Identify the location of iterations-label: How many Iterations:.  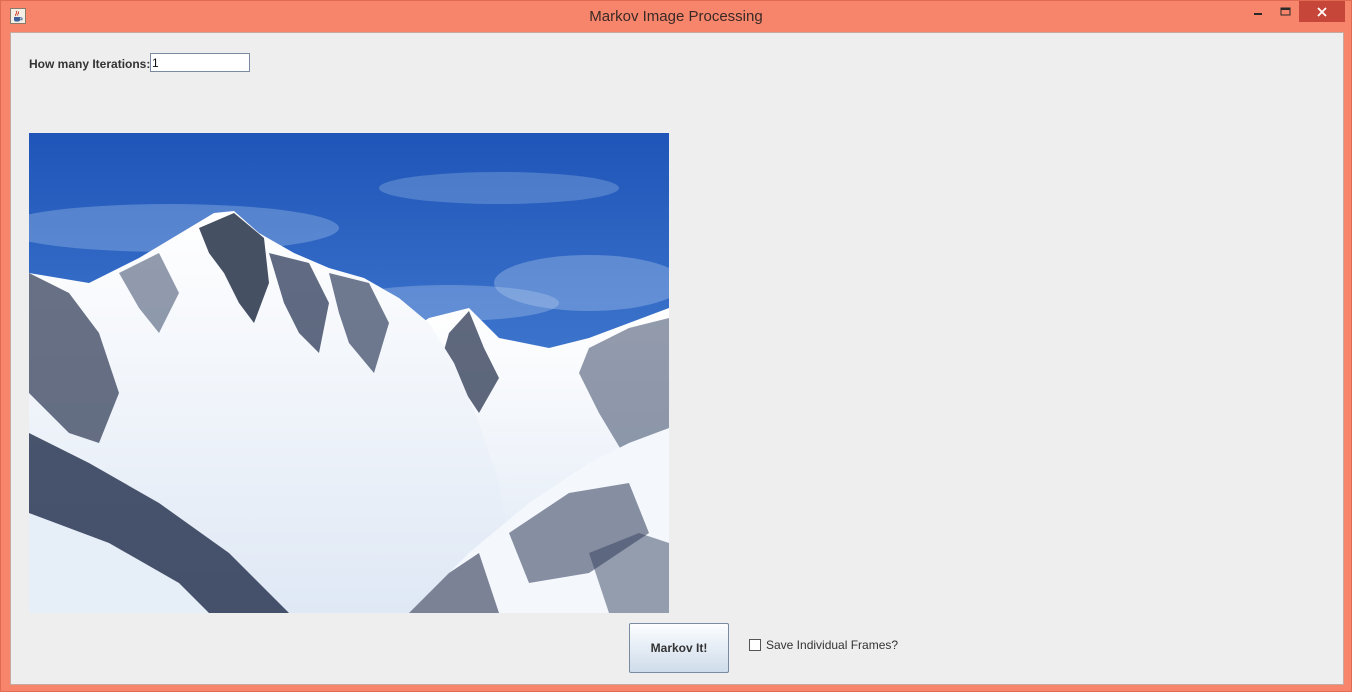
(90, 64).